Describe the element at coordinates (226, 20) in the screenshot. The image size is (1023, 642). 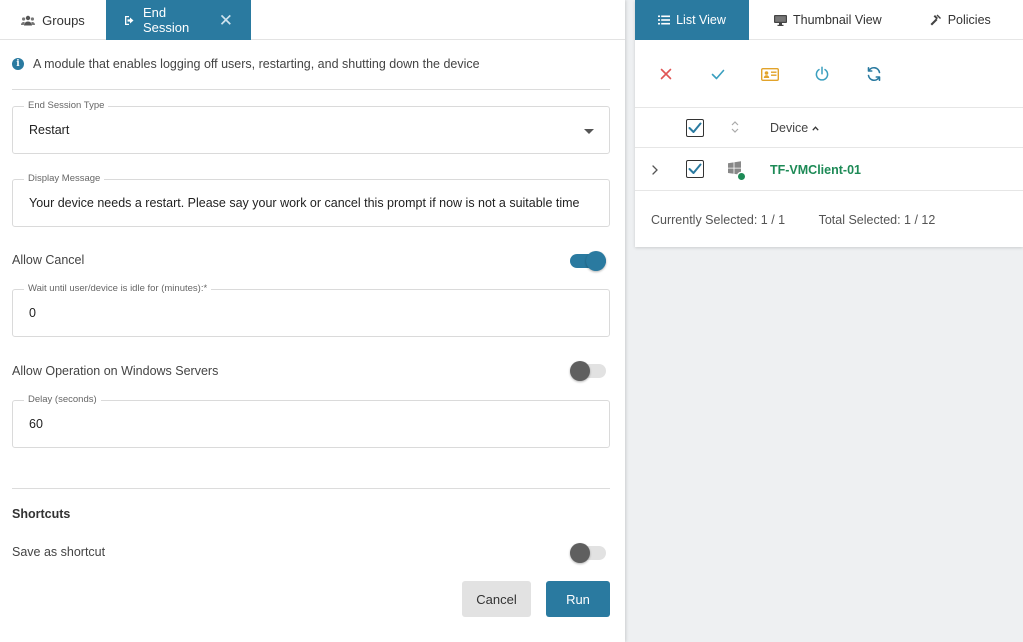
I see `close-icon: ✕` at that location.